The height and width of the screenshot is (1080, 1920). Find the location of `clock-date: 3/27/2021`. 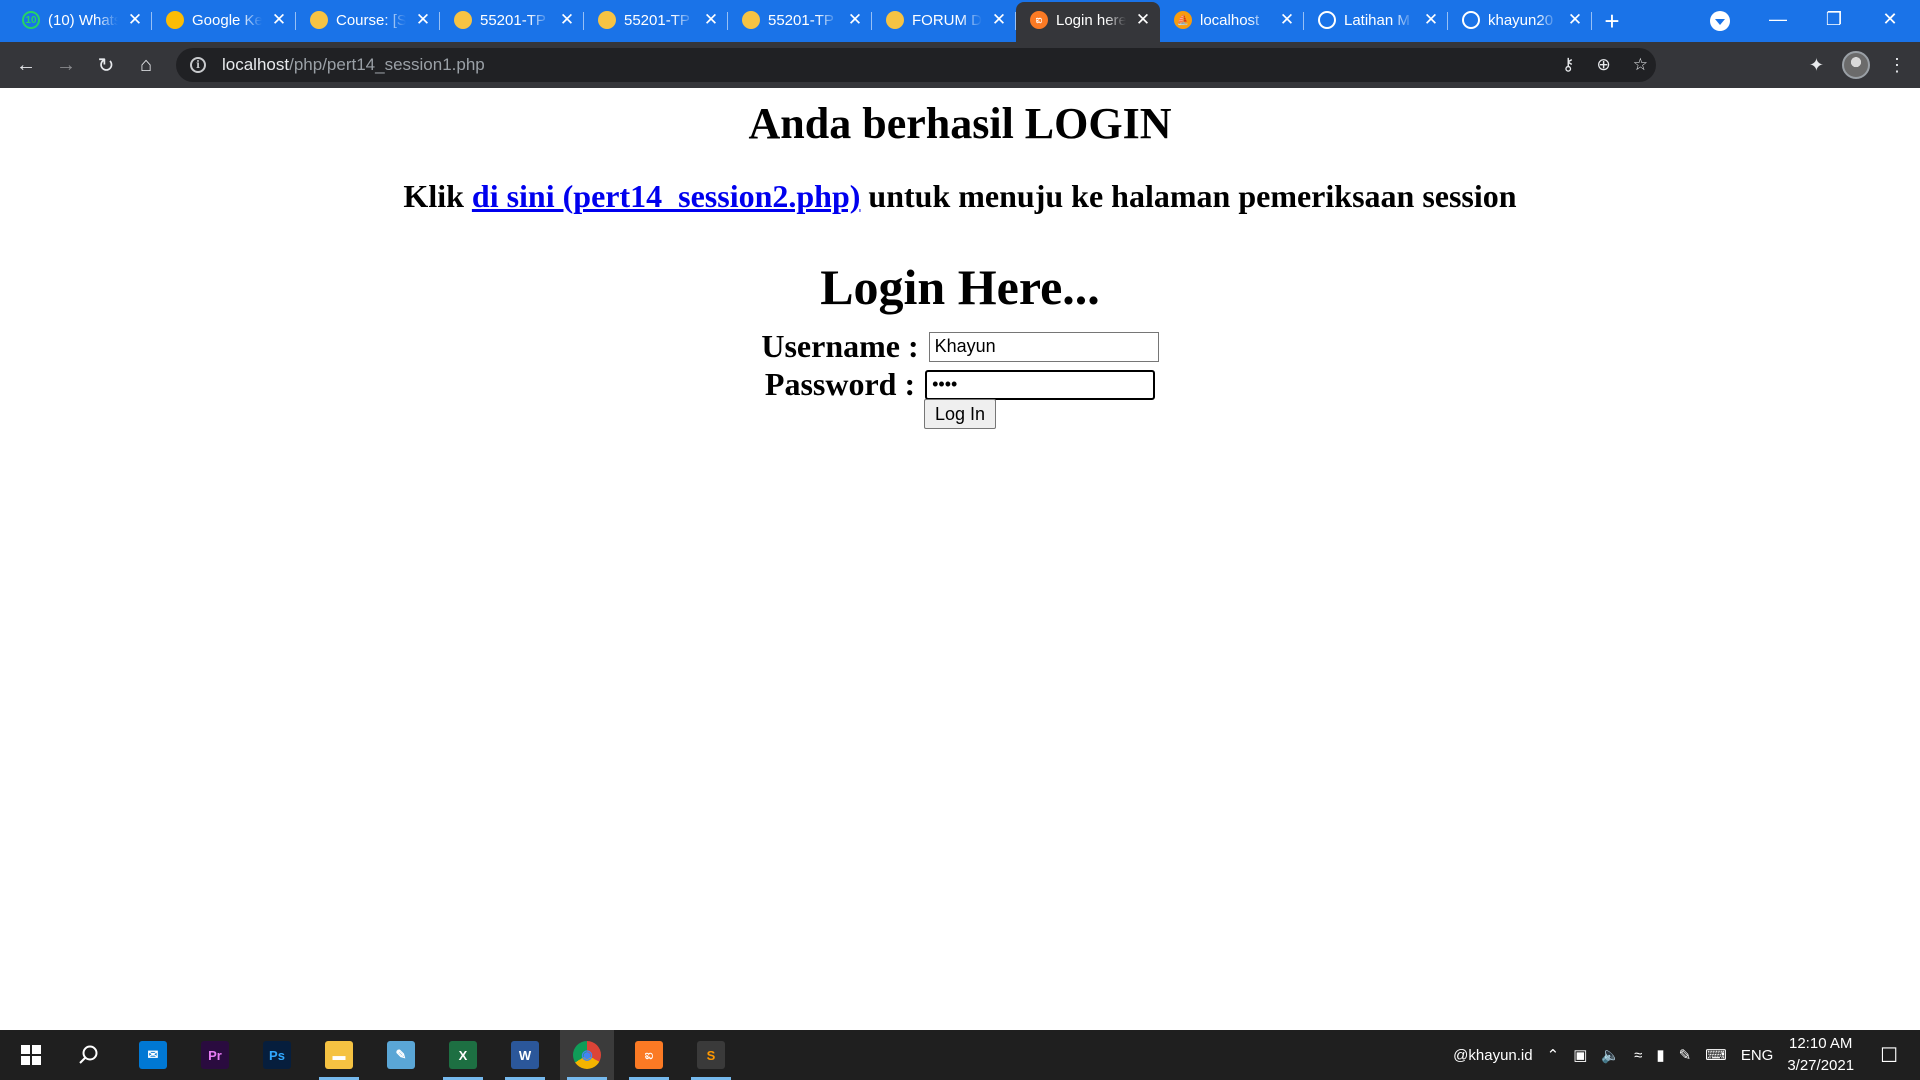

clock-date: 3/27/2021 is located at coordinates (1821, 1065).